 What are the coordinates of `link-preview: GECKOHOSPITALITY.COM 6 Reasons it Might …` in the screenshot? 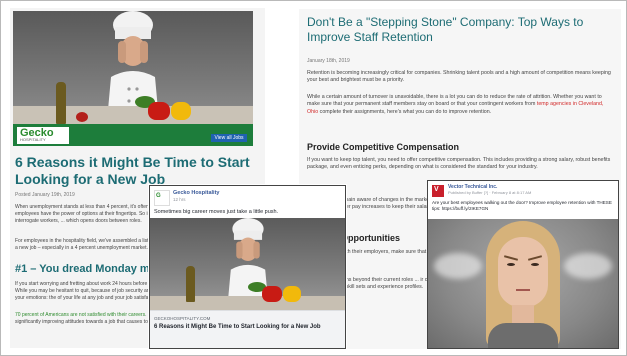 It's located at (247, 329).